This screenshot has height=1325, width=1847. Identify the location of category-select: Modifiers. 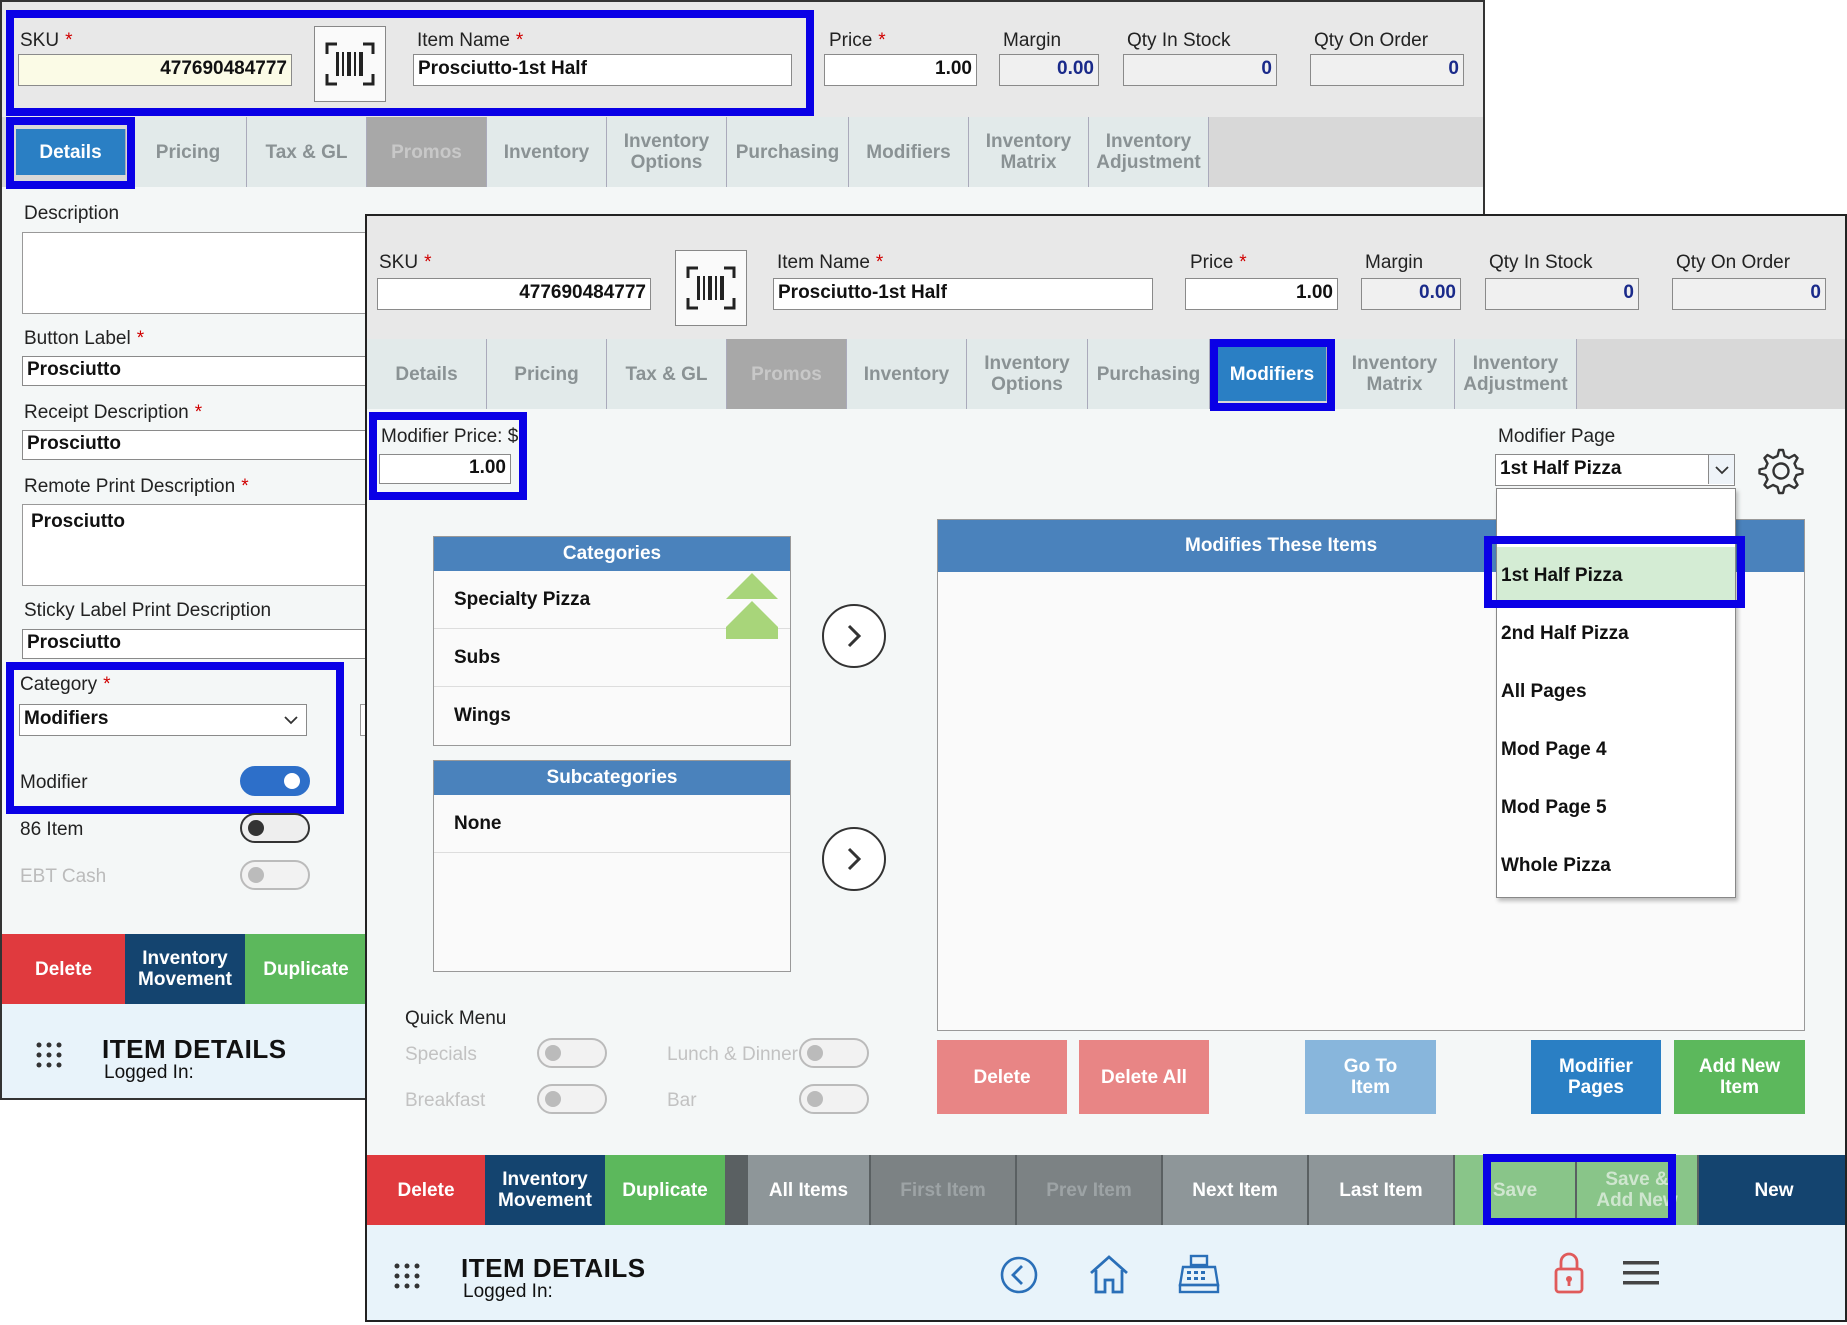
(163, 720).